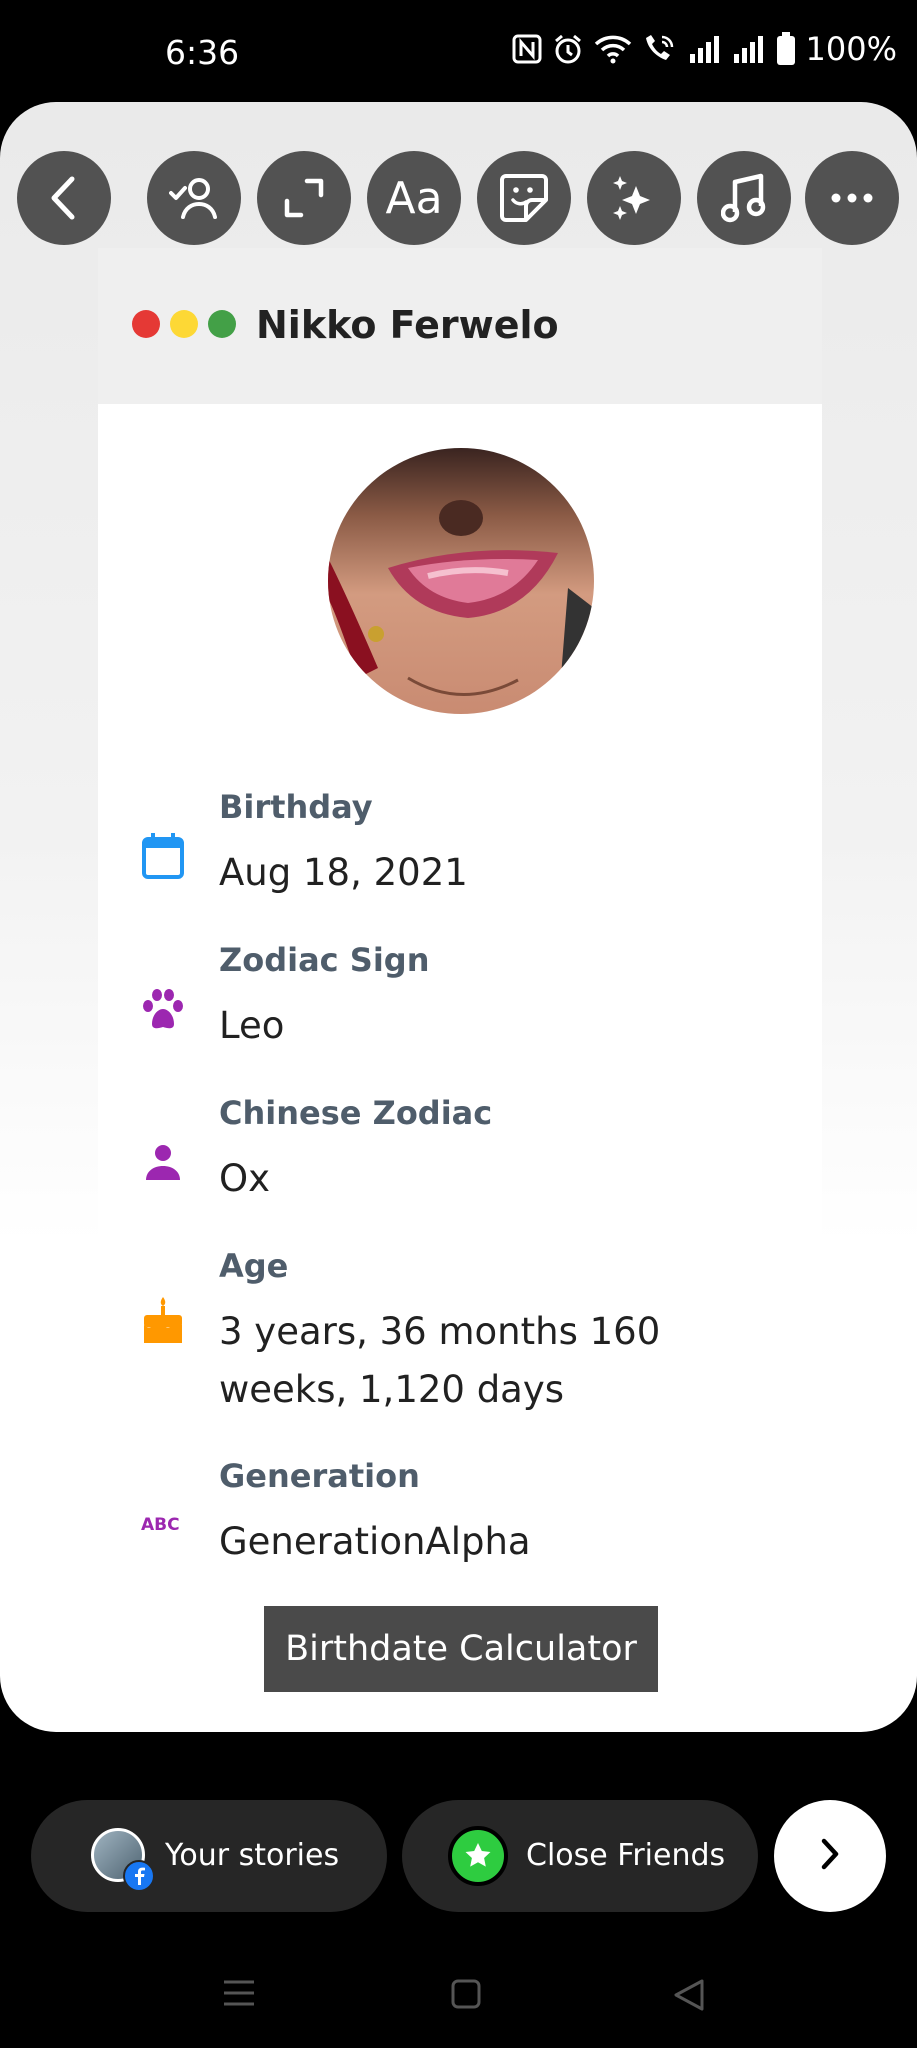 Image resolution: width=917 pixels, height=2048 pixels. Describe the element at coordinates (460, 1512) in the screenshot. I see `info-row-generation: ABC Generation GenerationAlpha` at that location.